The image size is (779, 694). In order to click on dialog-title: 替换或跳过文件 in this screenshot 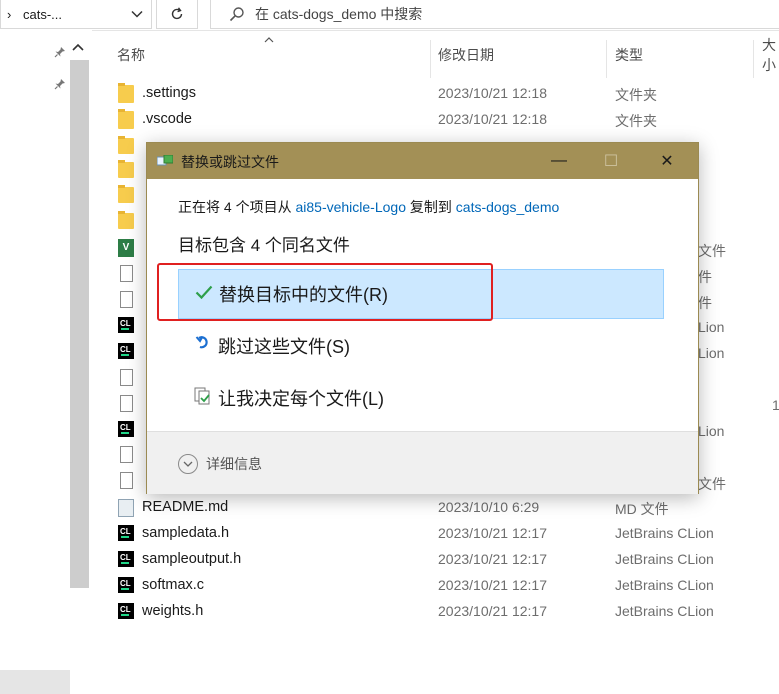, I will do `click(230, 162)`.